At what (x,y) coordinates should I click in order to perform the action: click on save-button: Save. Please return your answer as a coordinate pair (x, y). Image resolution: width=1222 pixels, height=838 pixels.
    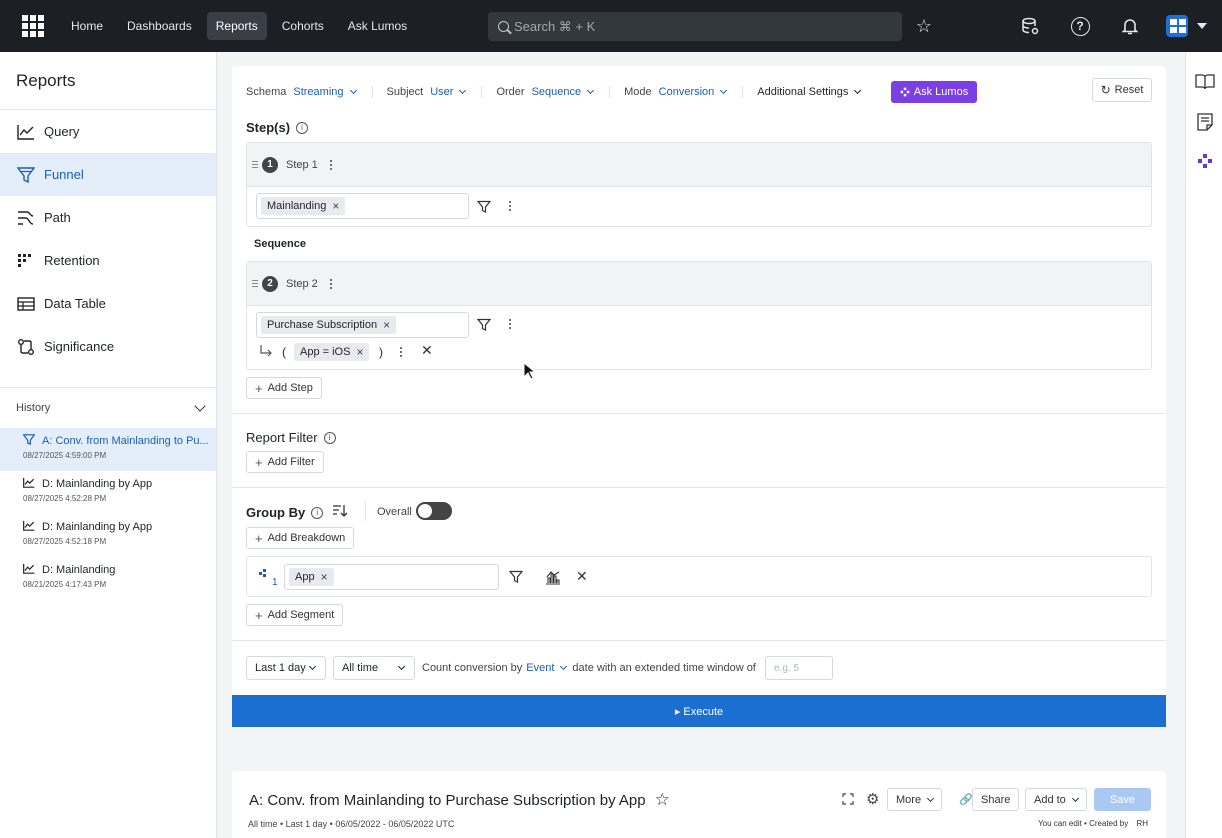
    Looking at the image, I should click on (1122, 799).